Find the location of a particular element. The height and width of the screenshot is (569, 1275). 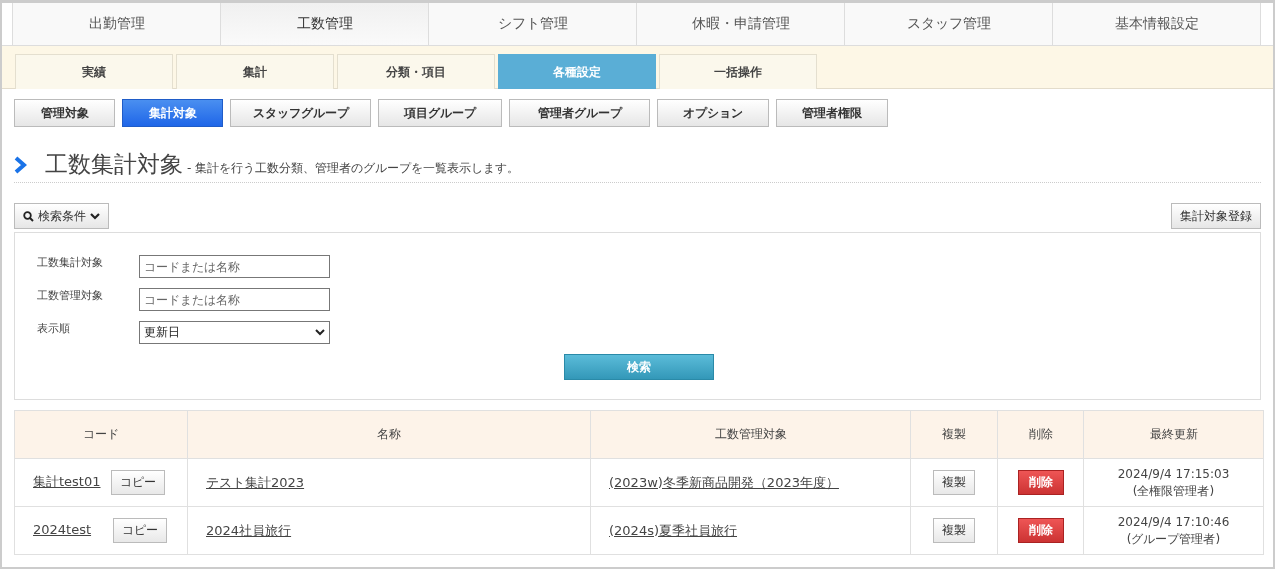

field-label: 表示順 is located at coordinates (54, 328).